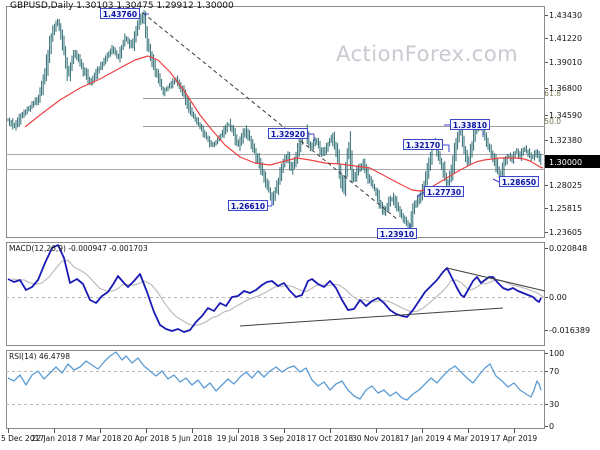 Image resolution: width=600 pixels, height=450 pixels. What do you see at coordinates (565, 62) in the screenshot?
I see `price-axis-label: 1.39010` at bounding box center [565, 62].